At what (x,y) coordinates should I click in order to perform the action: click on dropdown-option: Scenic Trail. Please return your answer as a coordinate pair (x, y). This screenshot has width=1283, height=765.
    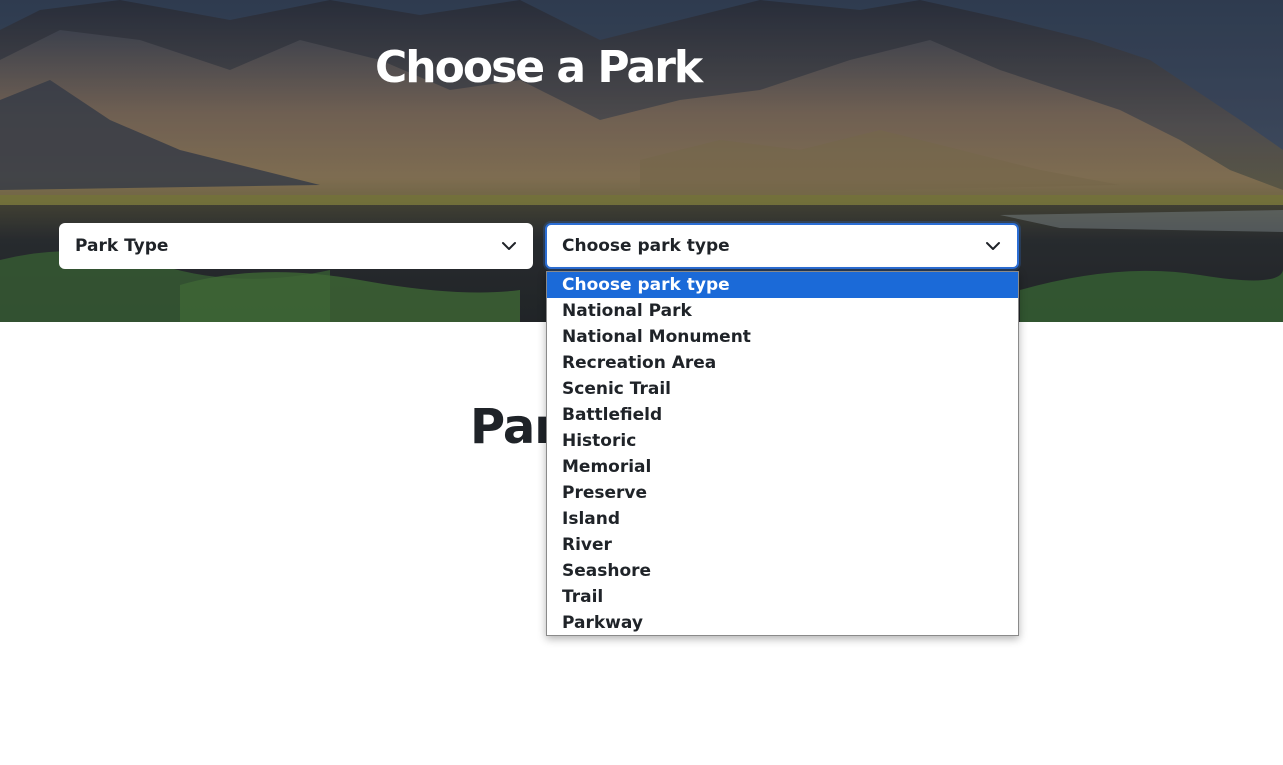
    Looking at the image, I should click on (782, 389).